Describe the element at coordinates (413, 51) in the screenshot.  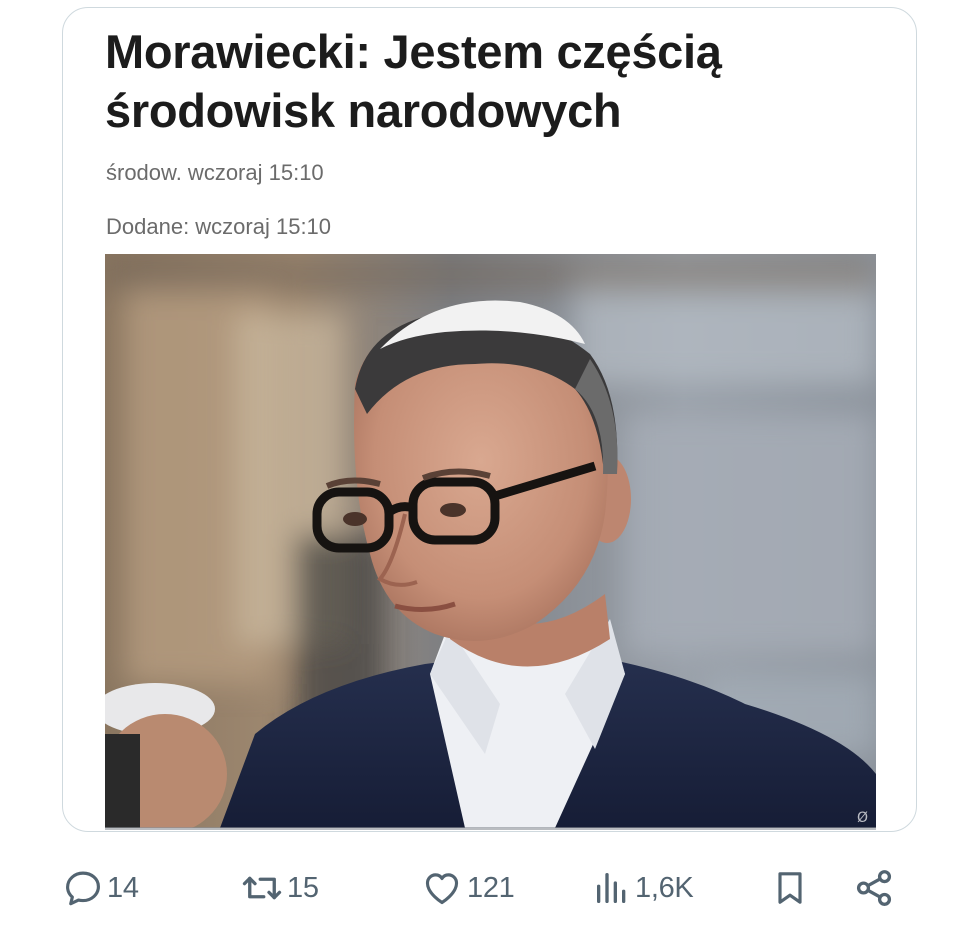
I see `headline-line-1: Morawiecki: Jestem częścią` at that location.